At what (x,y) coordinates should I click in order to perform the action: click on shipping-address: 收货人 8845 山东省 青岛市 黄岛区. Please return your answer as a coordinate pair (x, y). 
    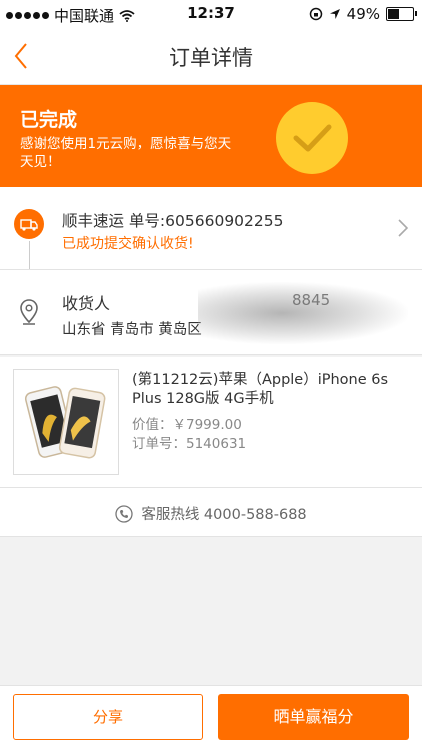
    Looking at the image, I should click on (211, 312).